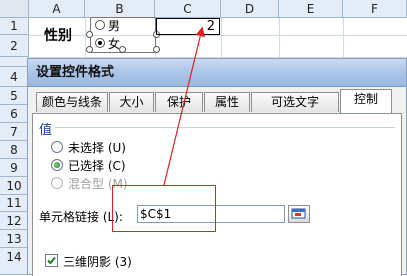 The image size is (407, 276). What do you see at coordinates (250, 9) in the screenshot?
I see `column-header-d: D` at bounding box center [250, 9].